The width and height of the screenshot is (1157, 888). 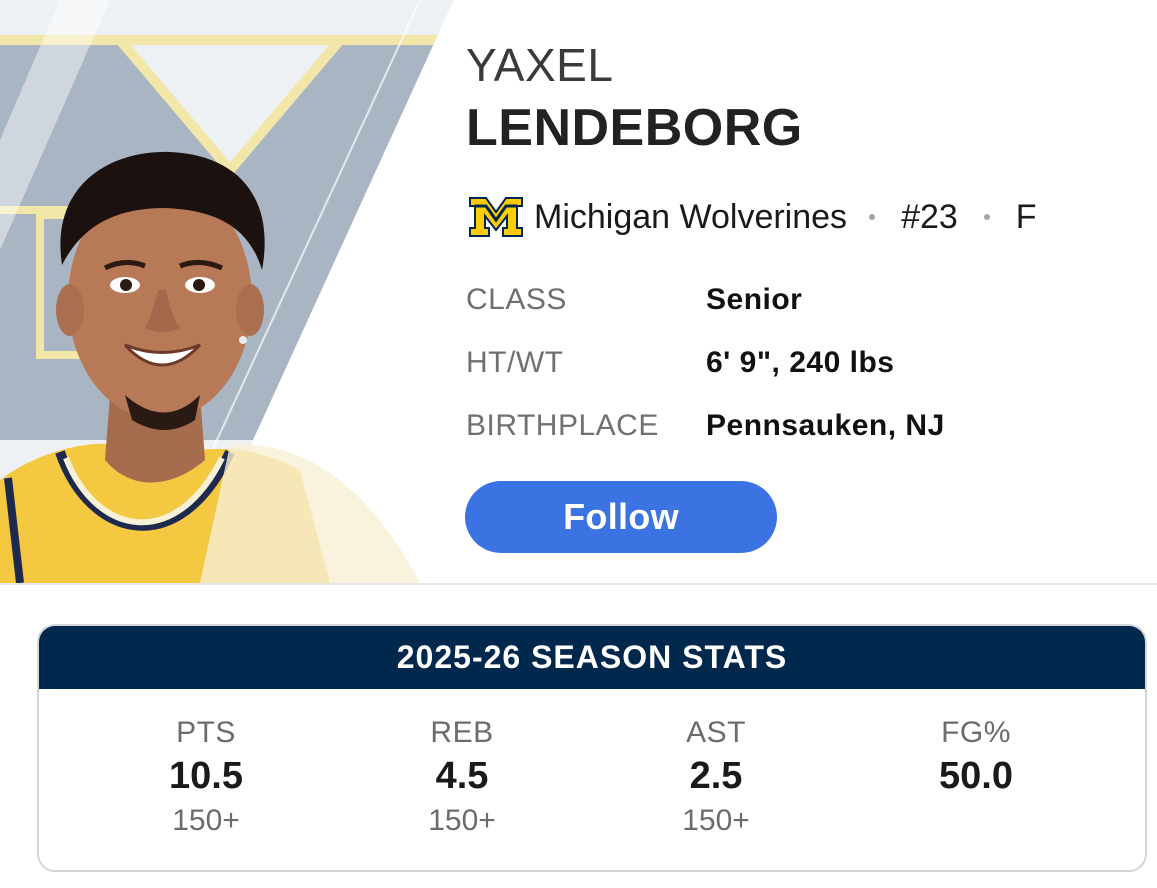 I want to click on team-line: Michigan Wolverines #23 F, so click(x=752, y=217).